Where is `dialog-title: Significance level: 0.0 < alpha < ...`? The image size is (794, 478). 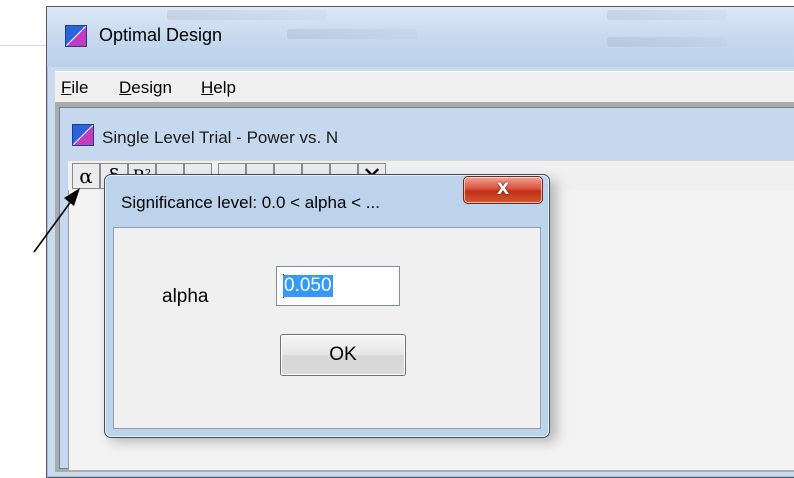
dialog-title: Significance level: 0.0 < alpha < ... is located at coordinates (250, 202).